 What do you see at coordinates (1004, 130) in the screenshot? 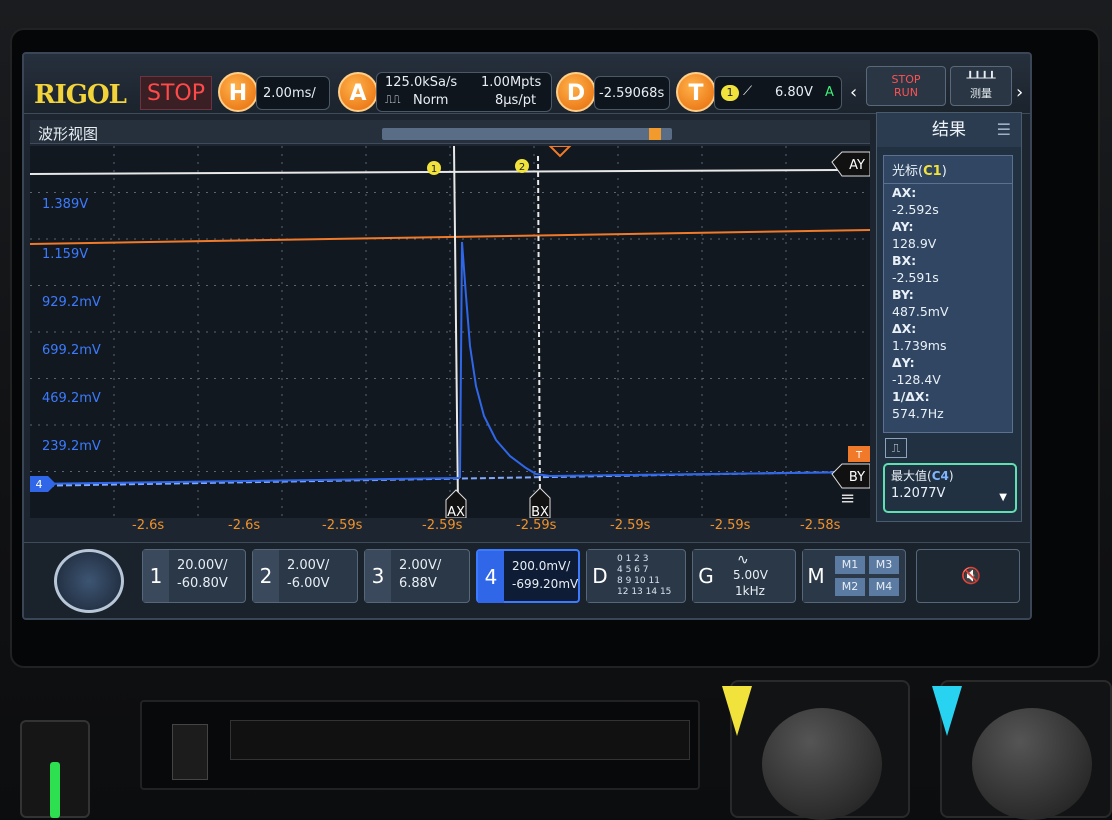
I see `hamburger-icon: ☰` at bounding box center [1004, 130].